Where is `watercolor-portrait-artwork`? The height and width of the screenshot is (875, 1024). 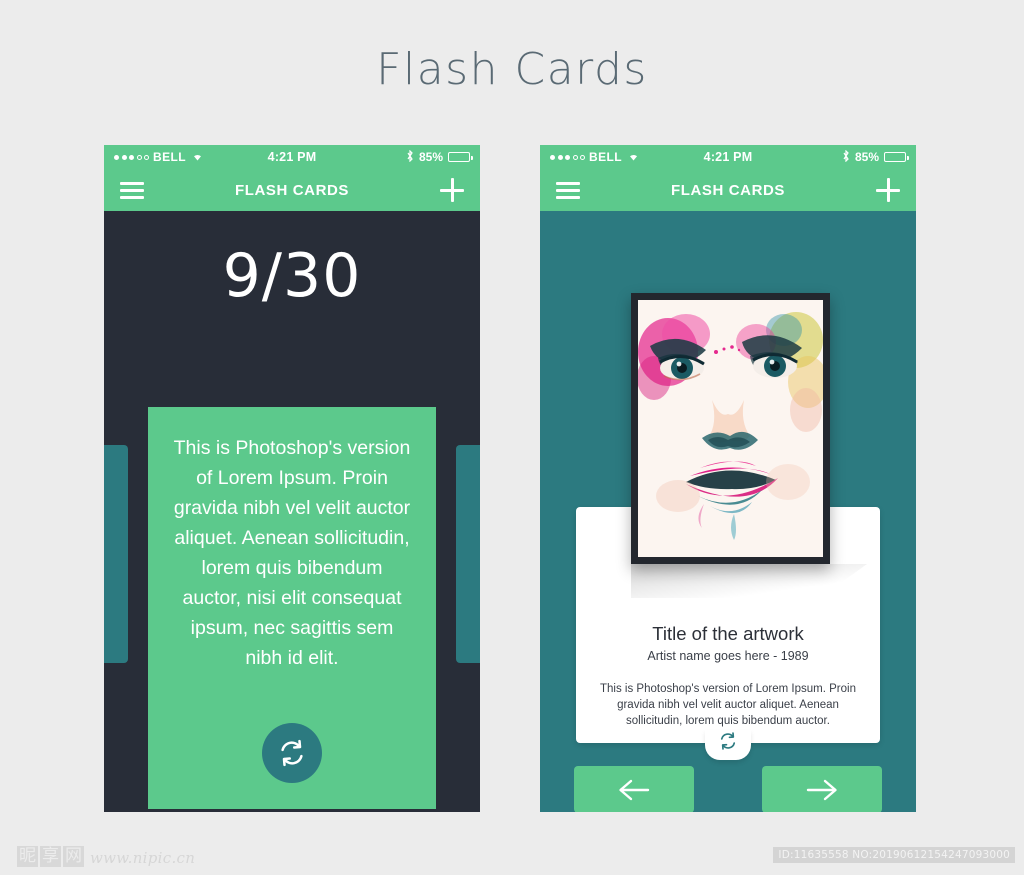
watercolor-portrait-artwork is located at coordinates (730, 428).